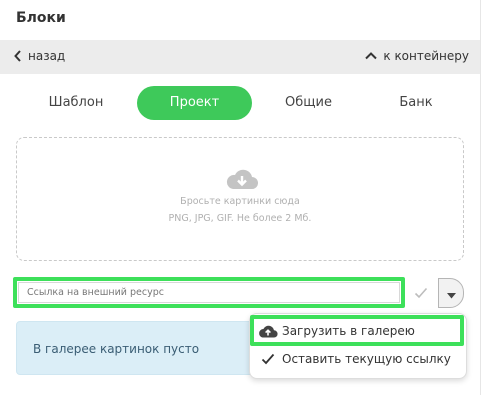 This screenshot has width=481, height=395. What do you see at coordinates (209, 292) in the screenshot?
I see `external-url-input` at bounding box center [209, 292].